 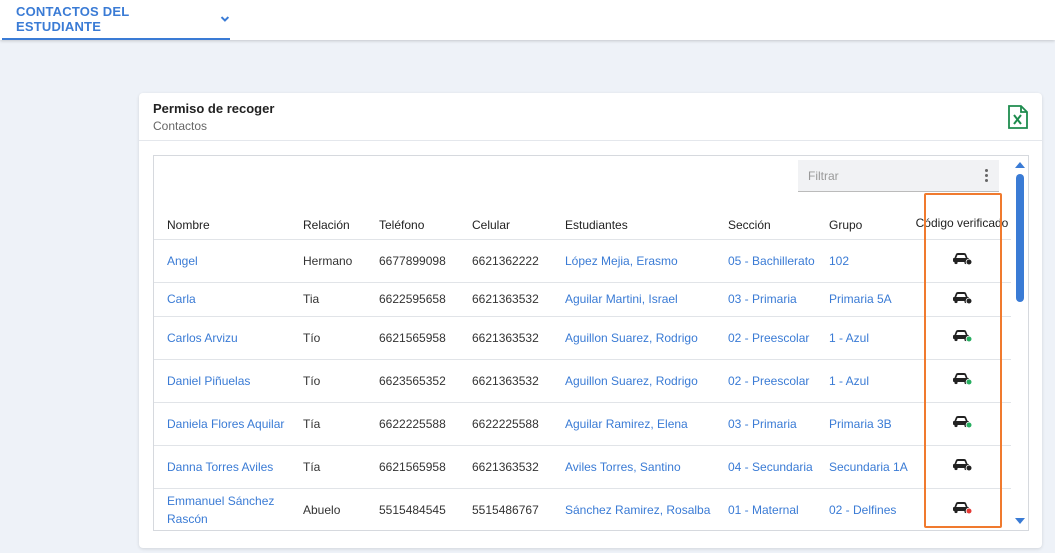 I want to click on header-codigo-verificado: Código verificado, so click(x=962, y=216).